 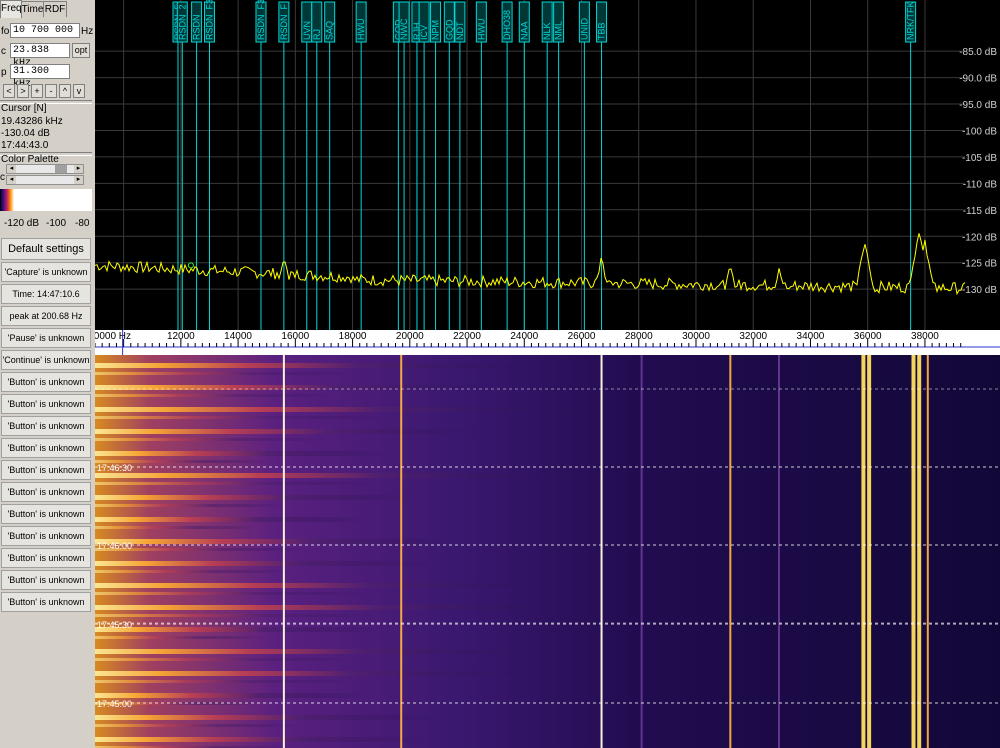 What do you see at coordinates (307, 30) in the screenshot?
I see `marker-label: UVN` at bounding box center [307, 30].